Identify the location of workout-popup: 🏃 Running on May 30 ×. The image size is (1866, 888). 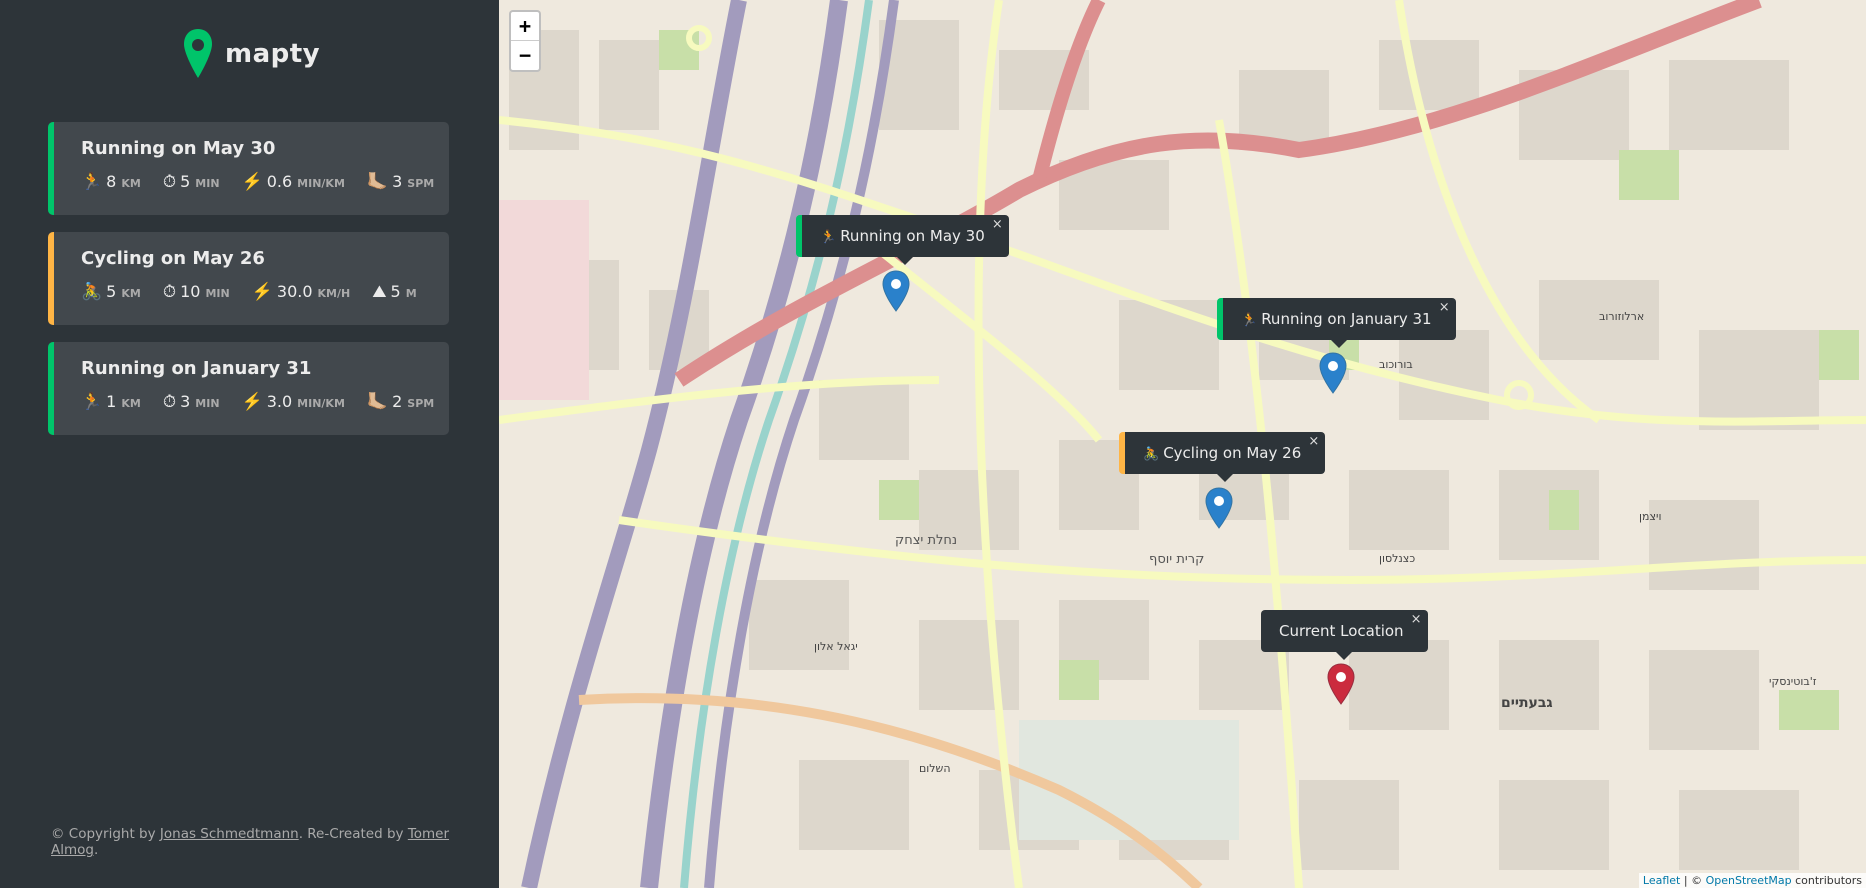
(902, 240).